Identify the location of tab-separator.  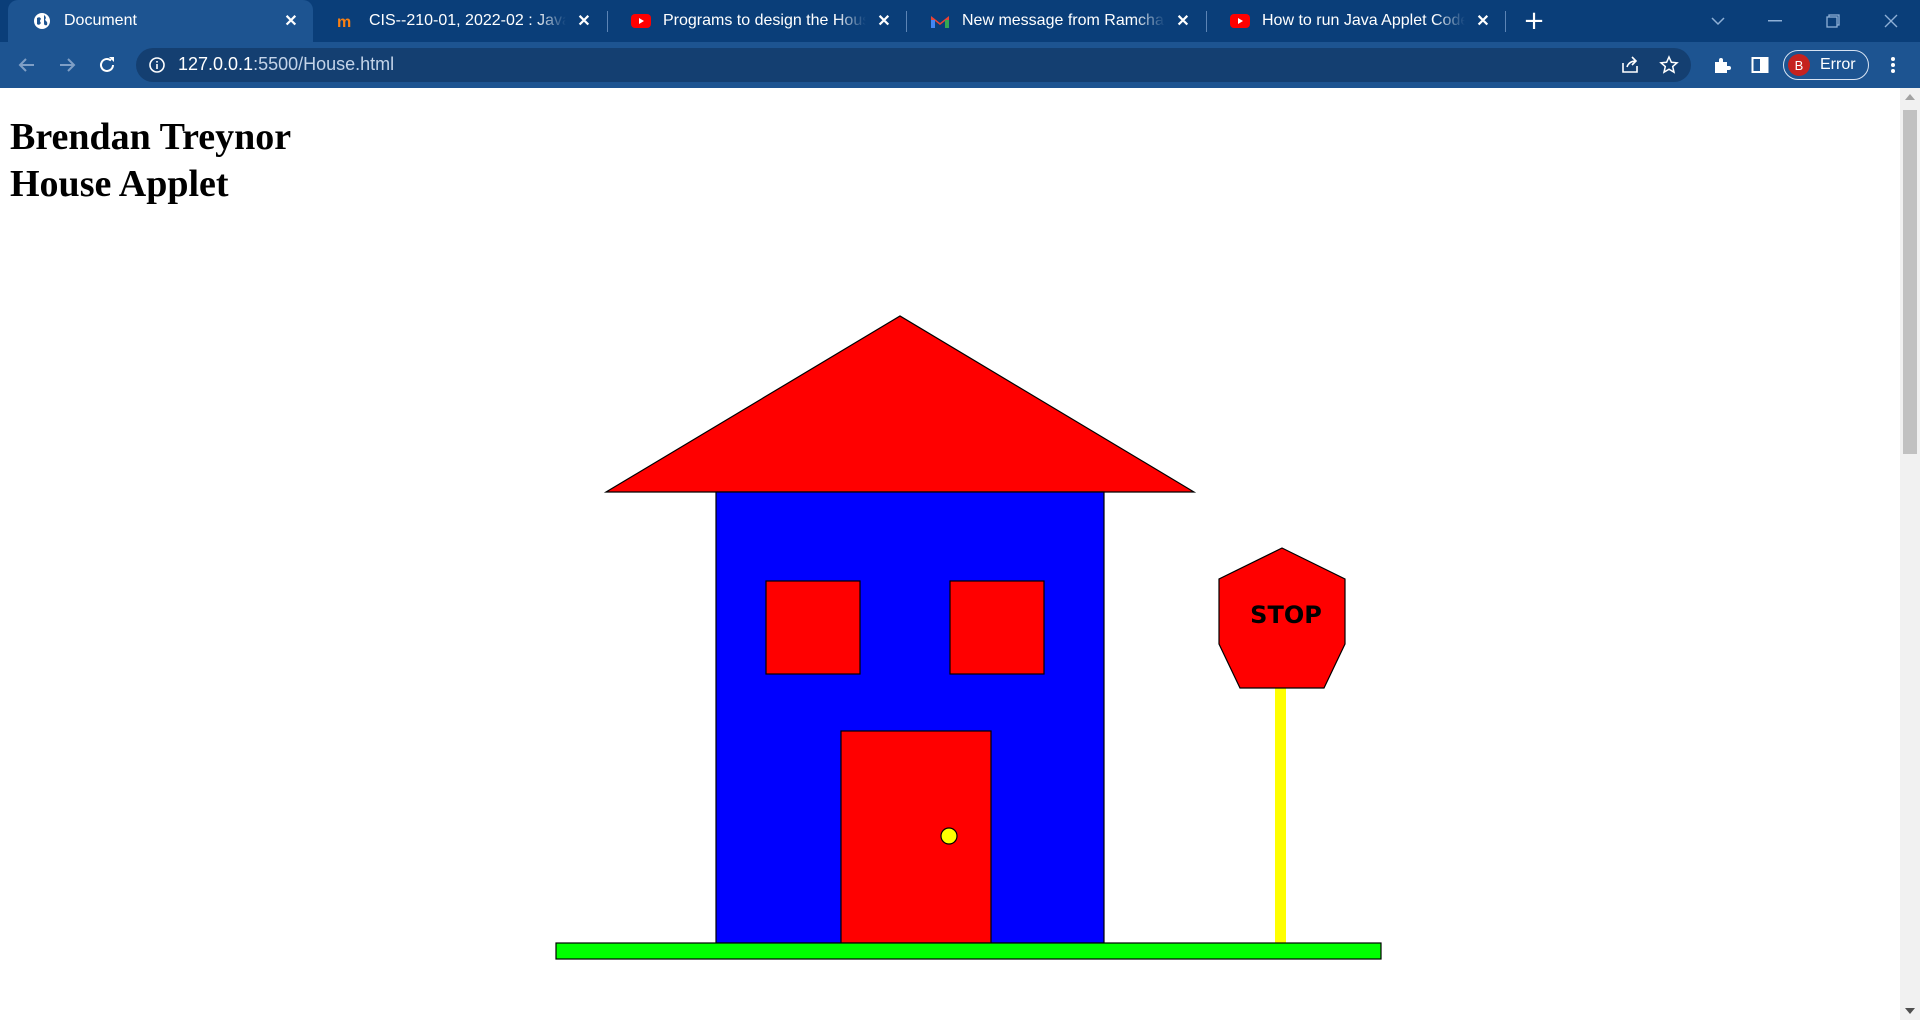
(1505, 21).